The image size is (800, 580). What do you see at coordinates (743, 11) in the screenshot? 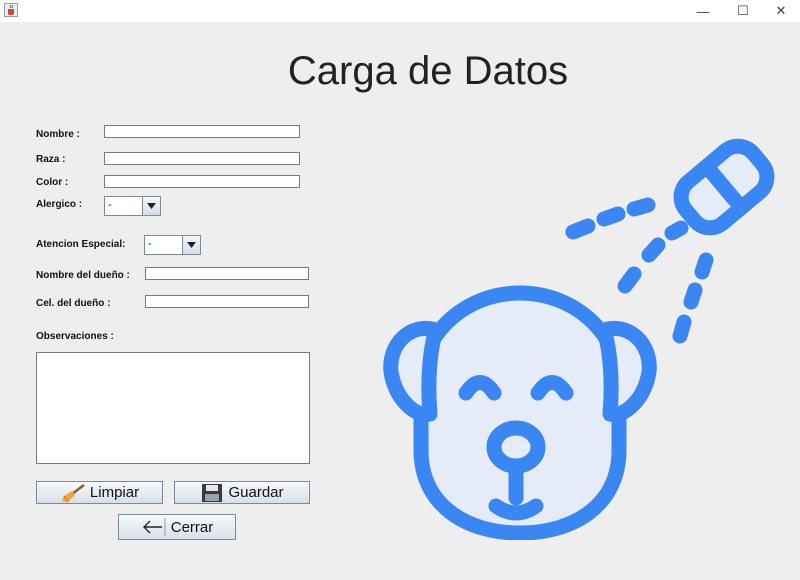
I see `maximize-button: ☐` at bounding box center [743, 11].